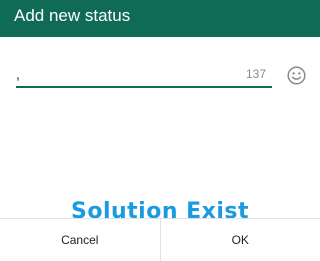 The width and height of the screenshot is (320, 261). Describe the element at coordinates (144, 75) in the screenshot. I see `status-input: , 137` at that location.